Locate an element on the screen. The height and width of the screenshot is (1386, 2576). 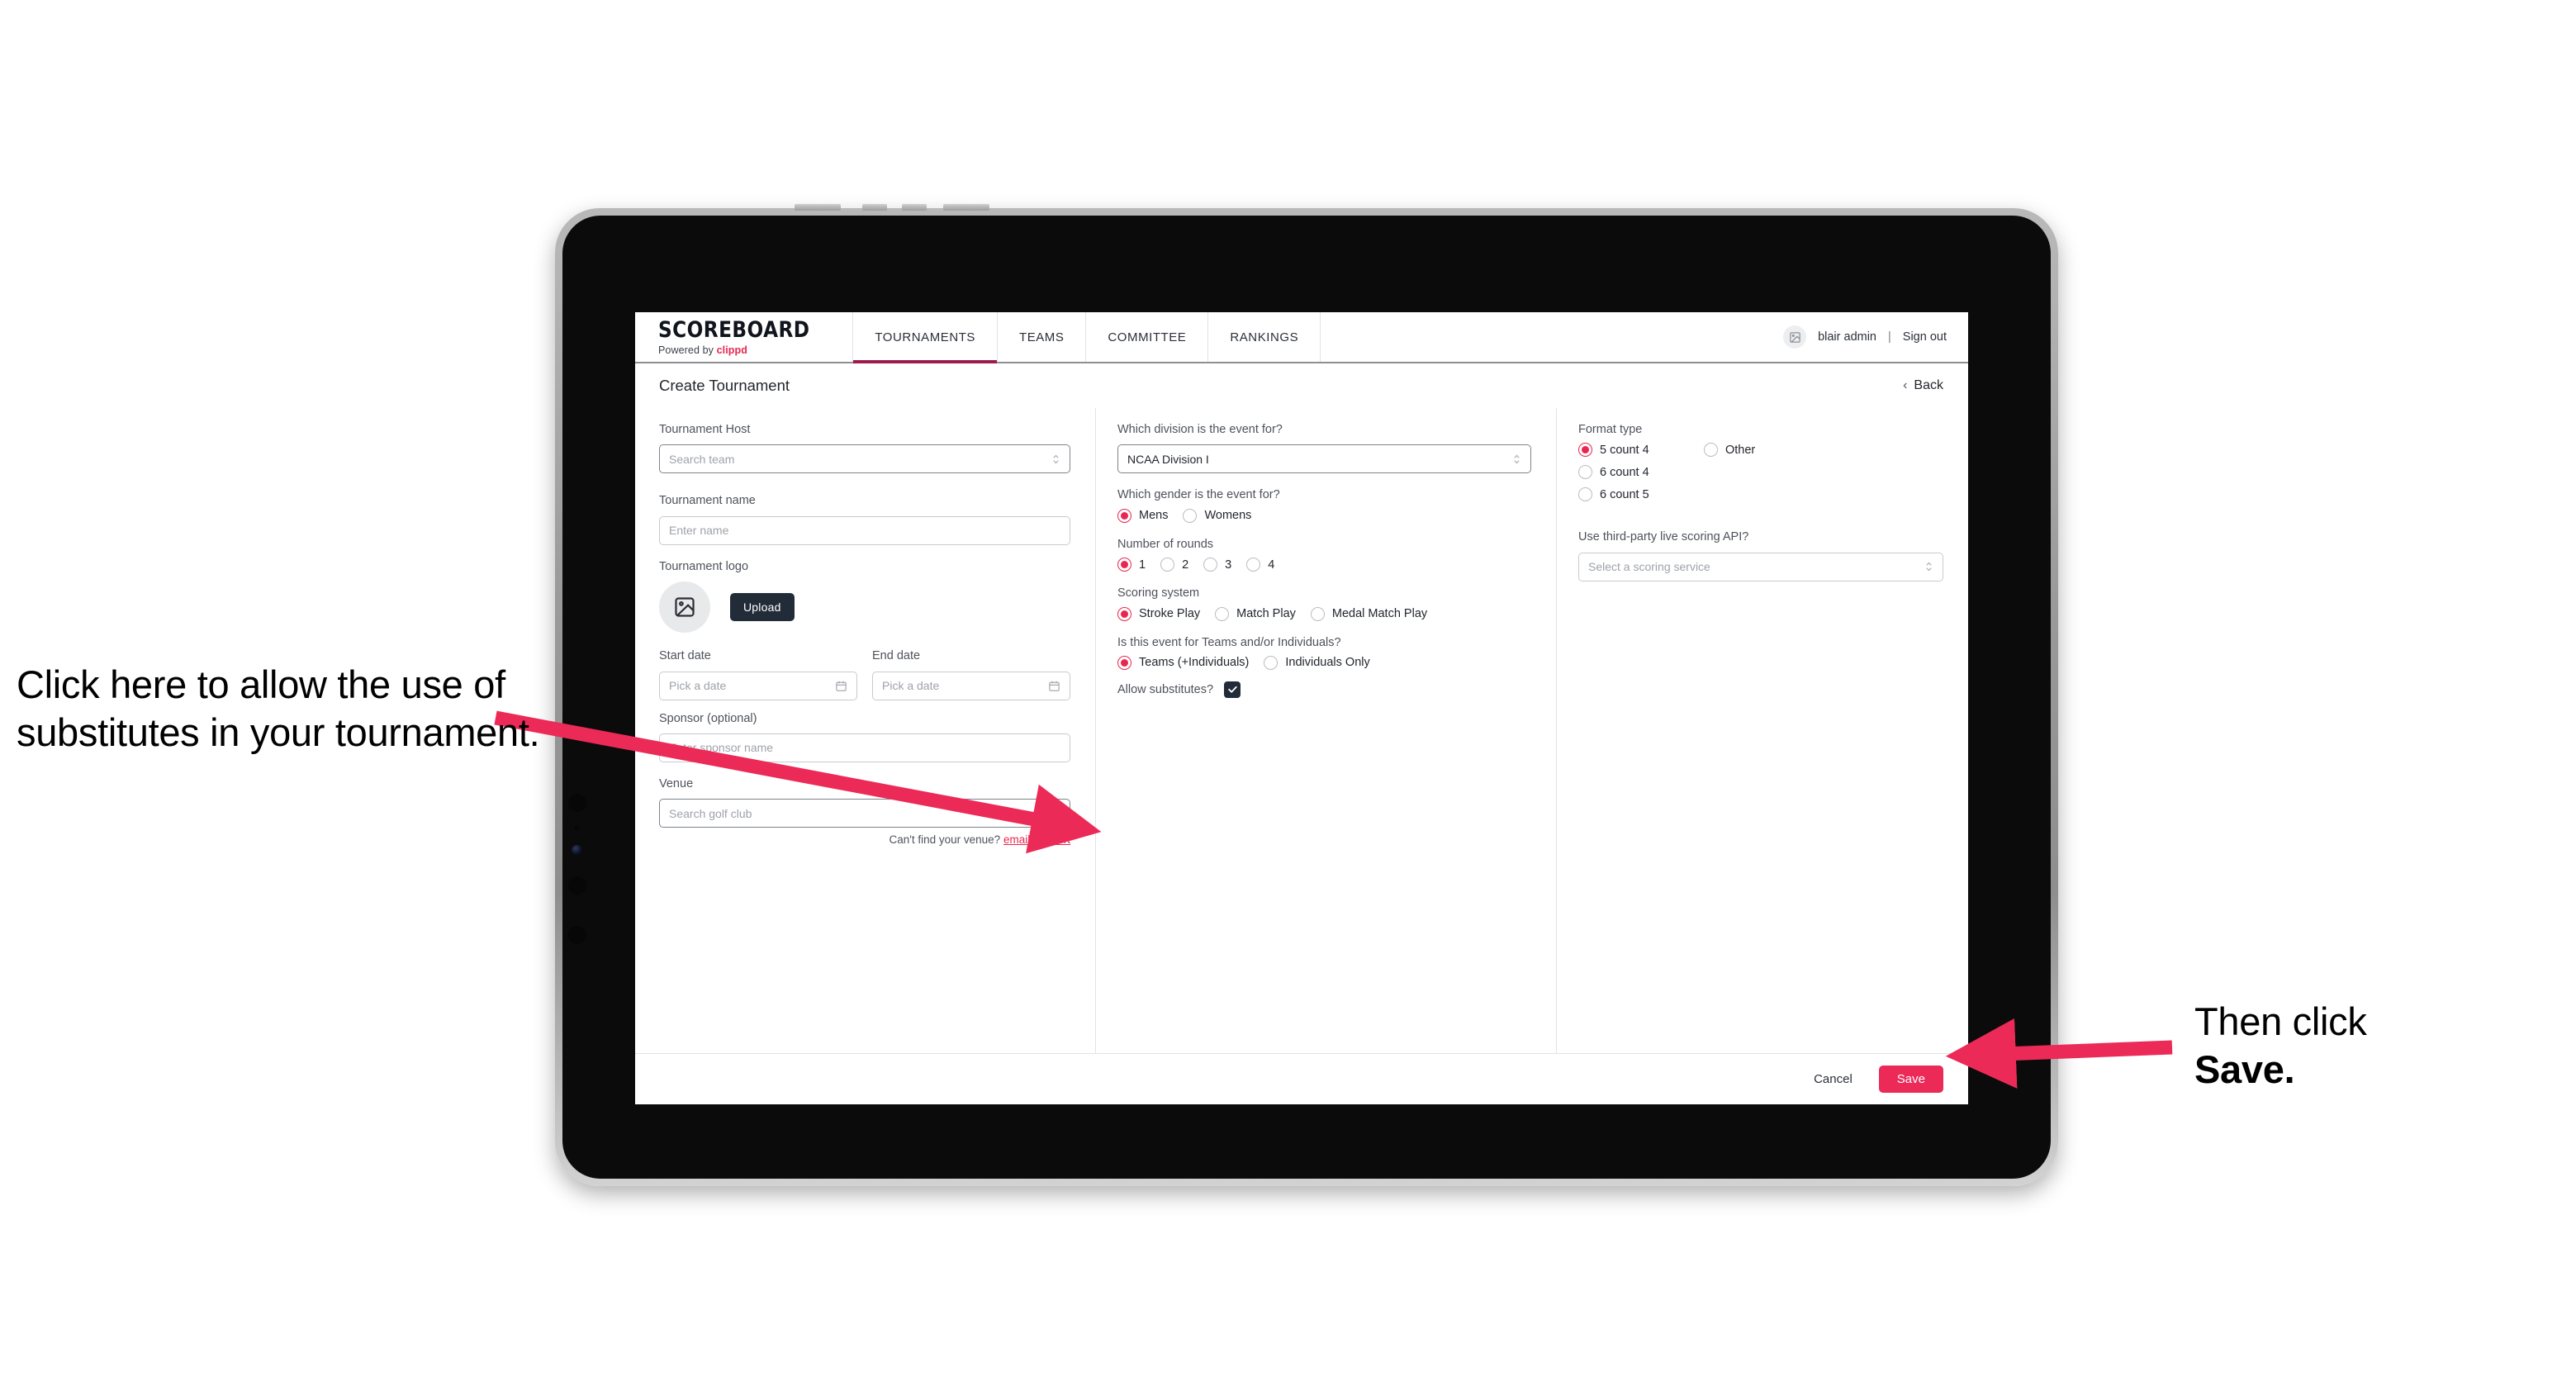
radio-match-play: Match Play is located at coordinates (1255, 613).